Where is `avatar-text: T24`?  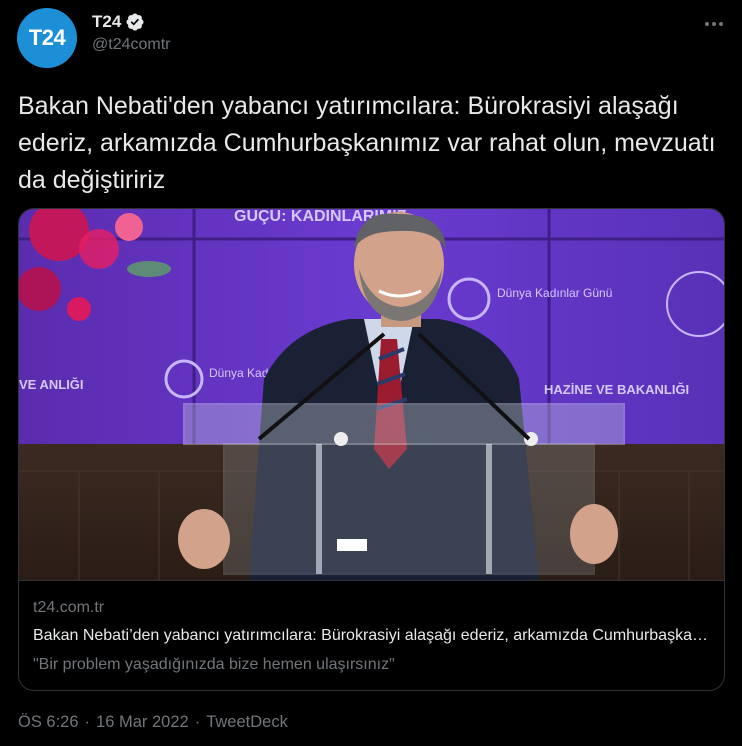 avatar-text: T24 is located at coordinates (47, 37).